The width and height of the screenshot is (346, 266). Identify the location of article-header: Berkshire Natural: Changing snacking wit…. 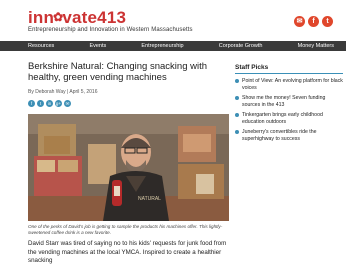
(128, 84).